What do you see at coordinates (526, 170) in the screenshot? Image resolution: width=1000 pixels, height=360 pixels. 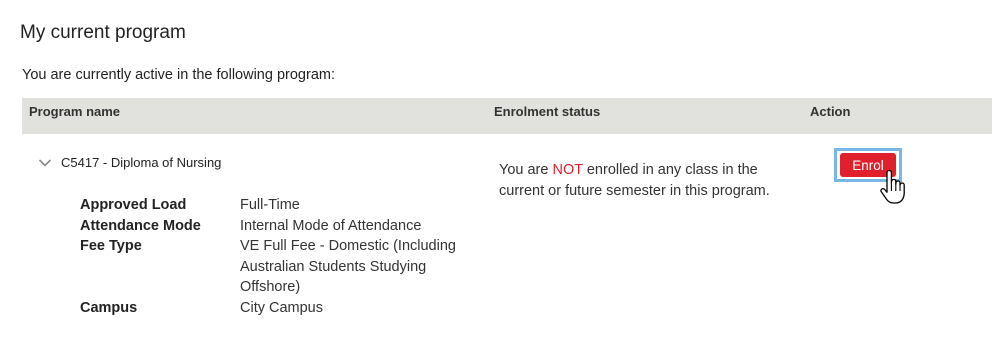 I see `status-prefix: You are` at bounding box center [526, 170].